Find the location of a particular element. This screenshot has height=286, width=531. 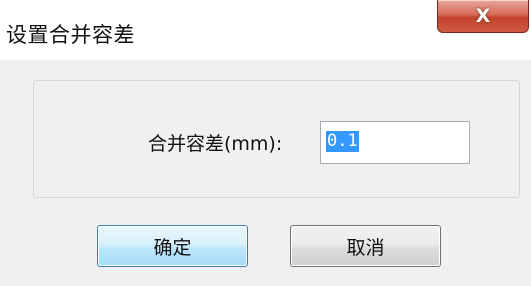

close-icon: X is located at coordinates (483, 16).